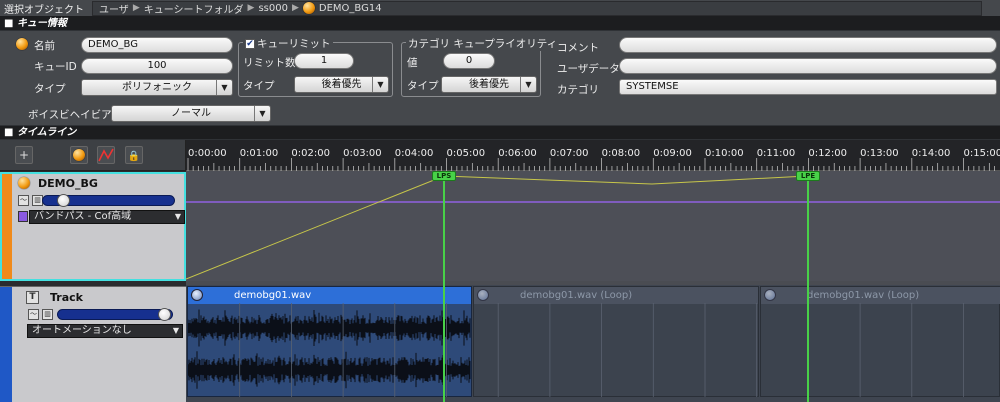  I want to click on limit-type-value: 後着優先, so click(341, 84).